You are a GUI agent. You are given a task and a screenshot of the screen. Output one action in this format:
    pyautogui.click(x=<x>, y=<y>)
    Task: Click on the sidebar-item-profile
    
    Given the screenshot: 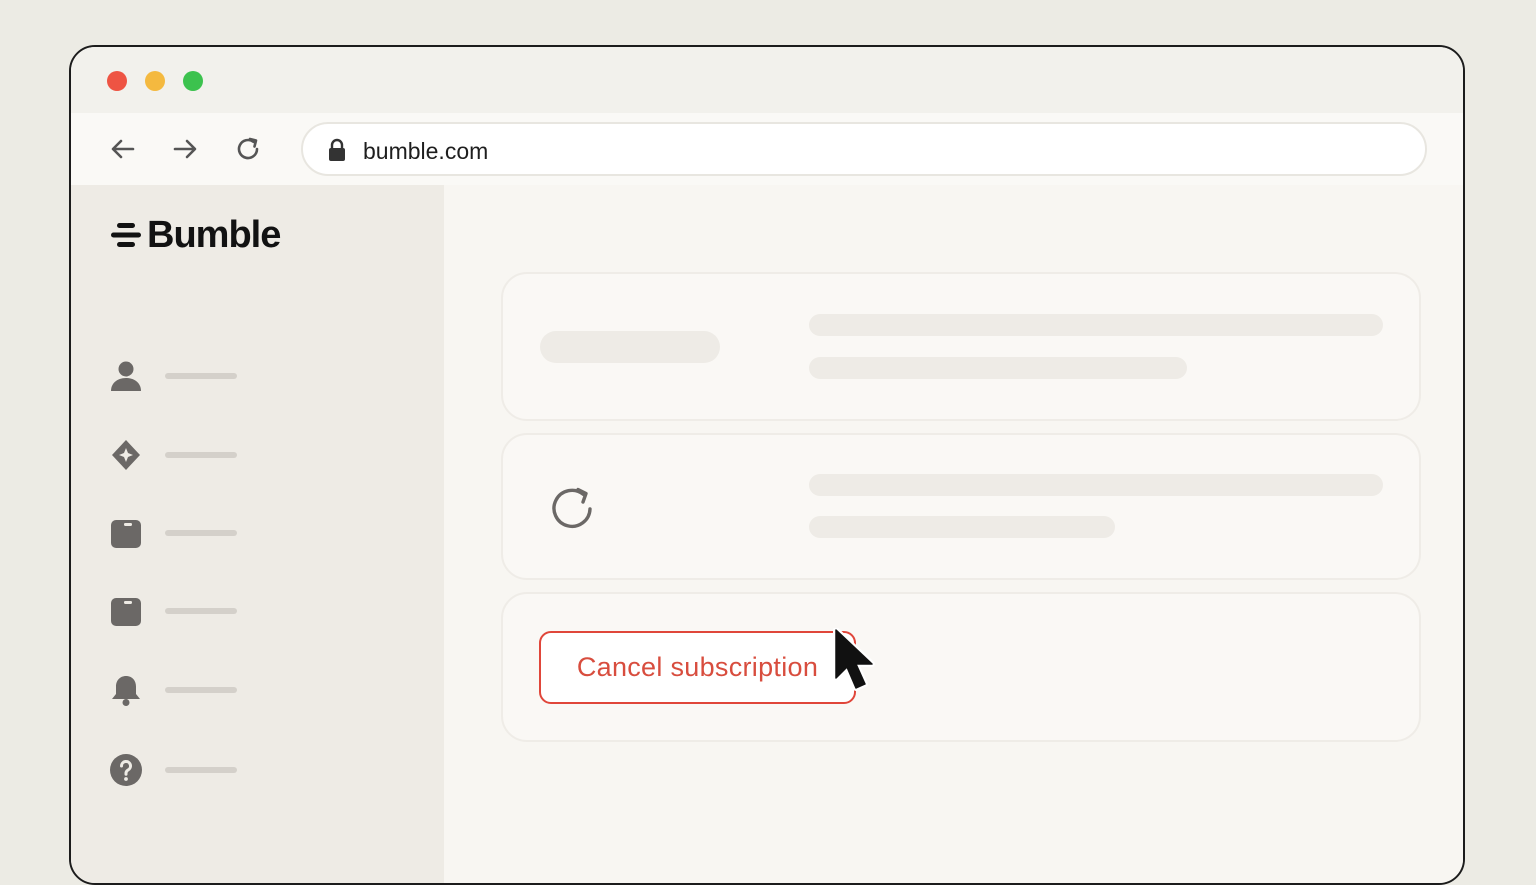 What is the action you would take?
    pyautogui.click(x=187, y=375)
    